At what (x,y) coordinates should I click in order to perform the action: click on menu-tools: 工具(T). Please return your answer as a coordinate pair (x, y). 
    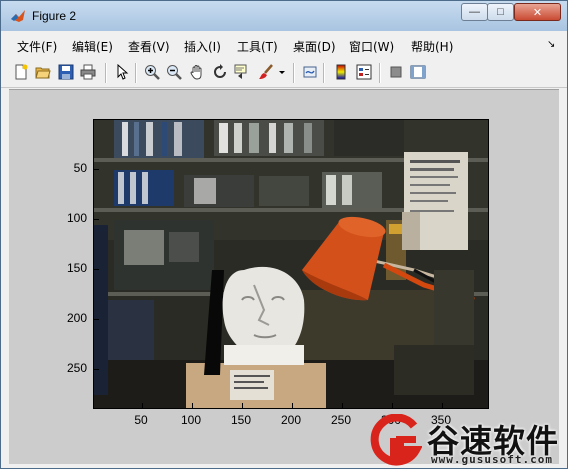
    Looking at the image, I should click on (257, 46).